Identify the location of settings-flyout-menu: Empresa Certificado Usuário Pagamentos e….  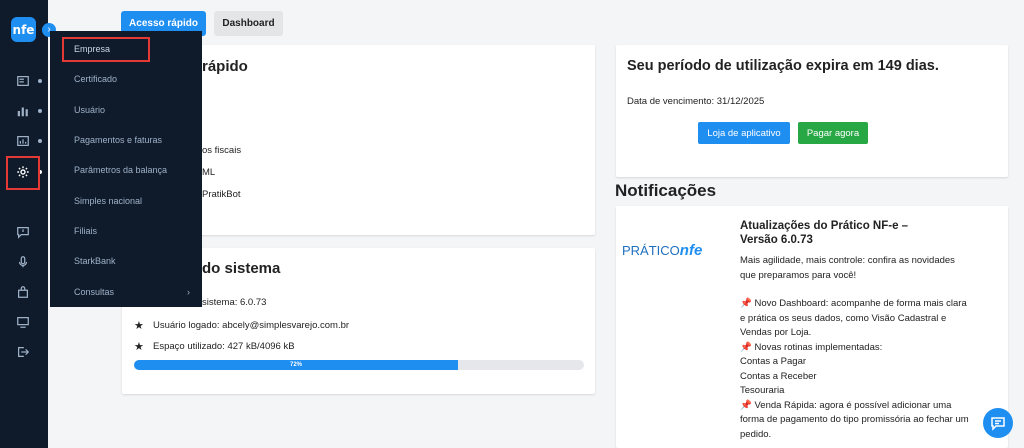
(126, 169).